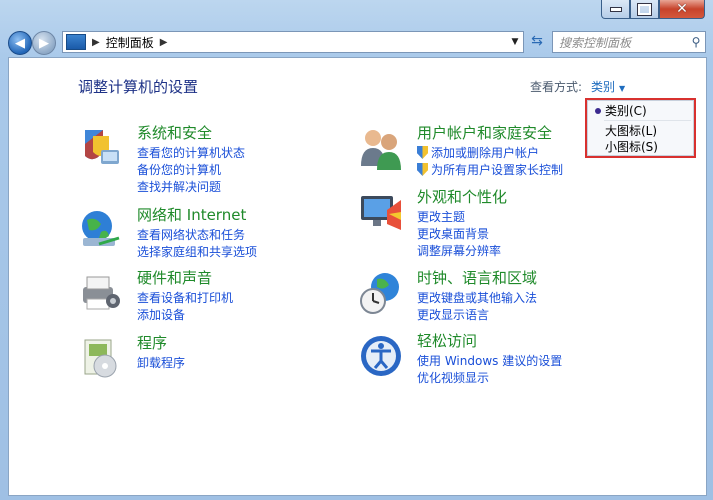 This screenshot has width=713, height=500. I want to click on view-by-dropdown: 类别 ▼, so click(608, 86).